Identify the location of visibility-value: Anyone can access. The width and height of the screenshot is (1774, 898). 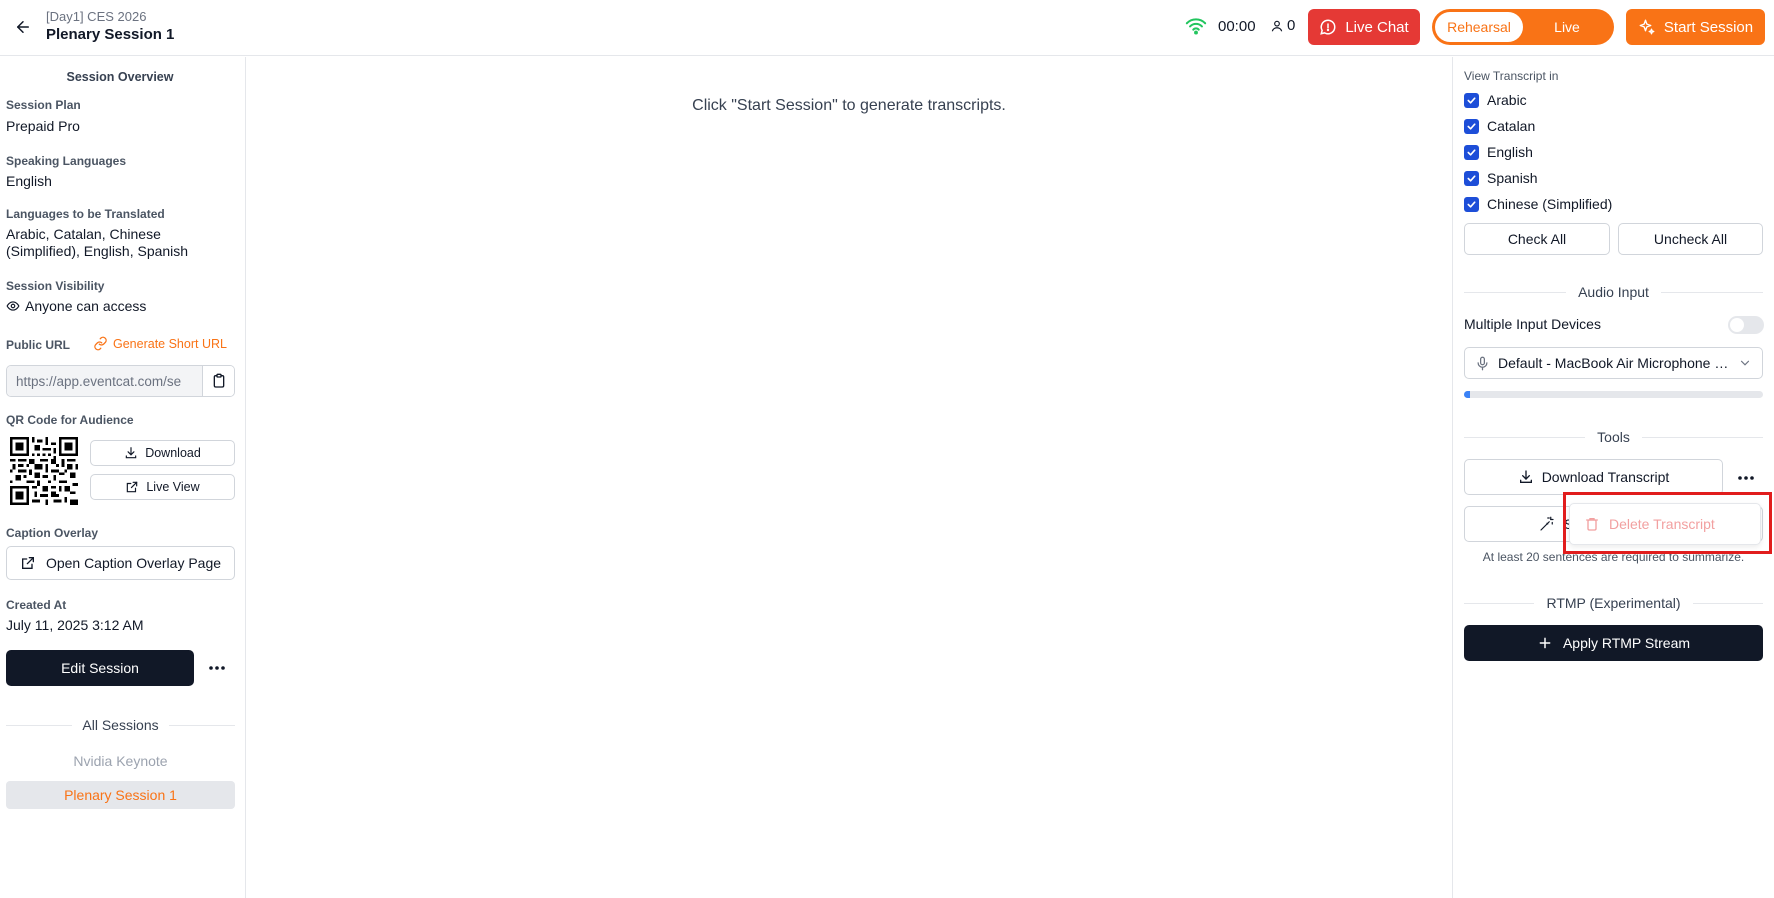
(76, 306).